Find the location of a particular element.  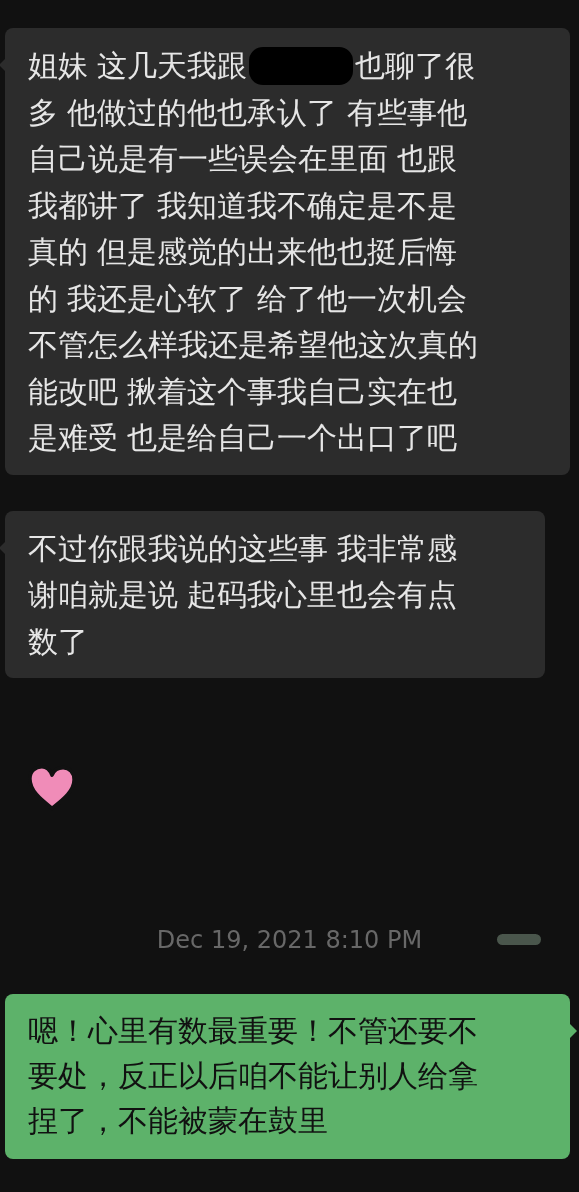

message-text: 的 我还是心软了 给了他一次机会 is located at coordinates (247, 299).